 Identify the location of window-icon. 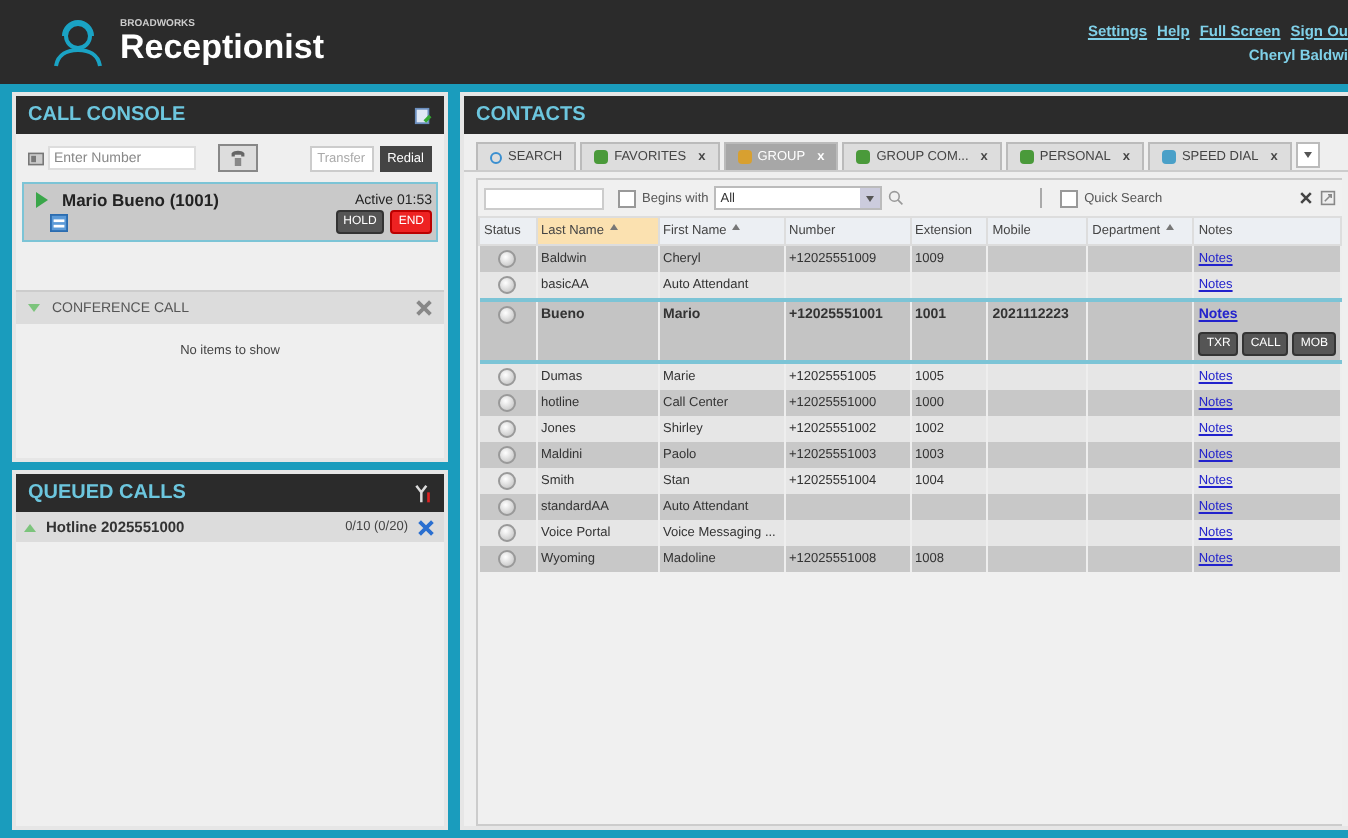
(59, 222).